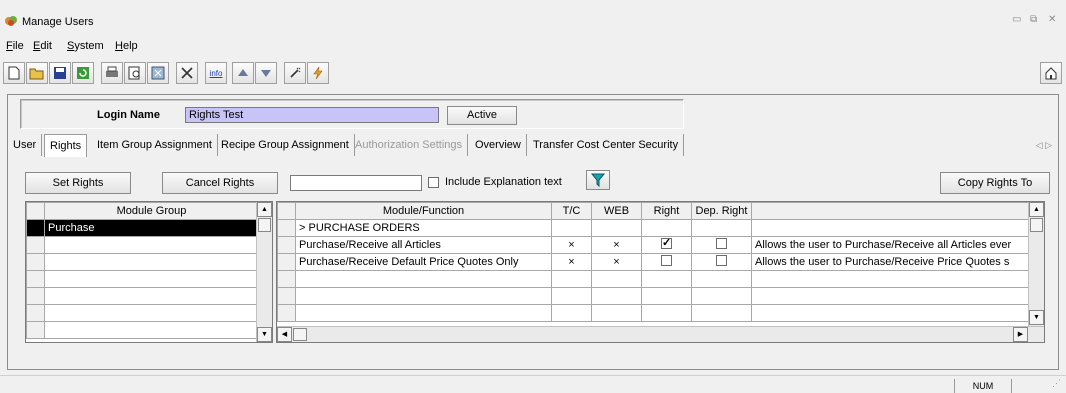 The image size is (1066, 393). I want to click on restore-icon: ⧉, so click(1033, 19).